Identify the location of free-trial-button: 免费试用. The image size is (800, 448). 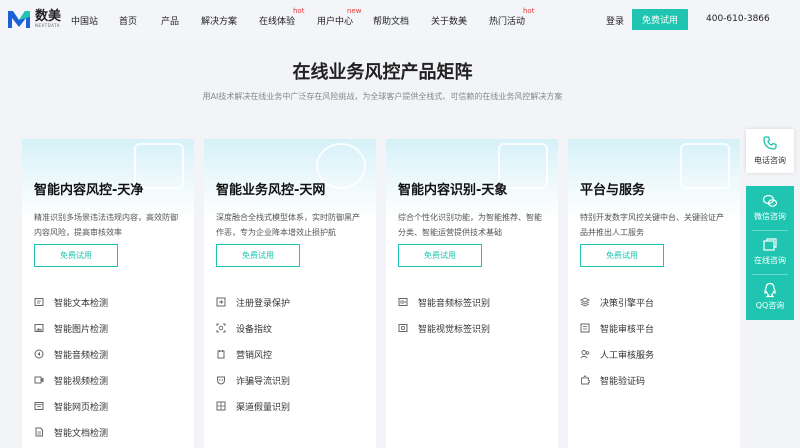
(660, 19).